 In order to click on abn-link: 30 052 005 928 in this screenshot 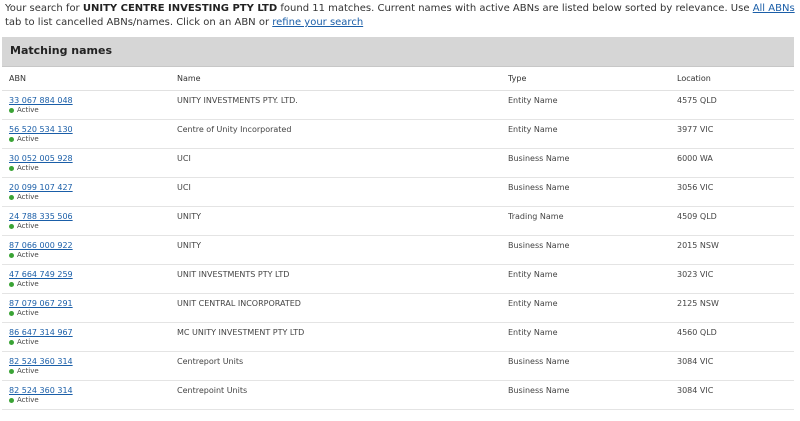, I will do `click(89, 156)`.